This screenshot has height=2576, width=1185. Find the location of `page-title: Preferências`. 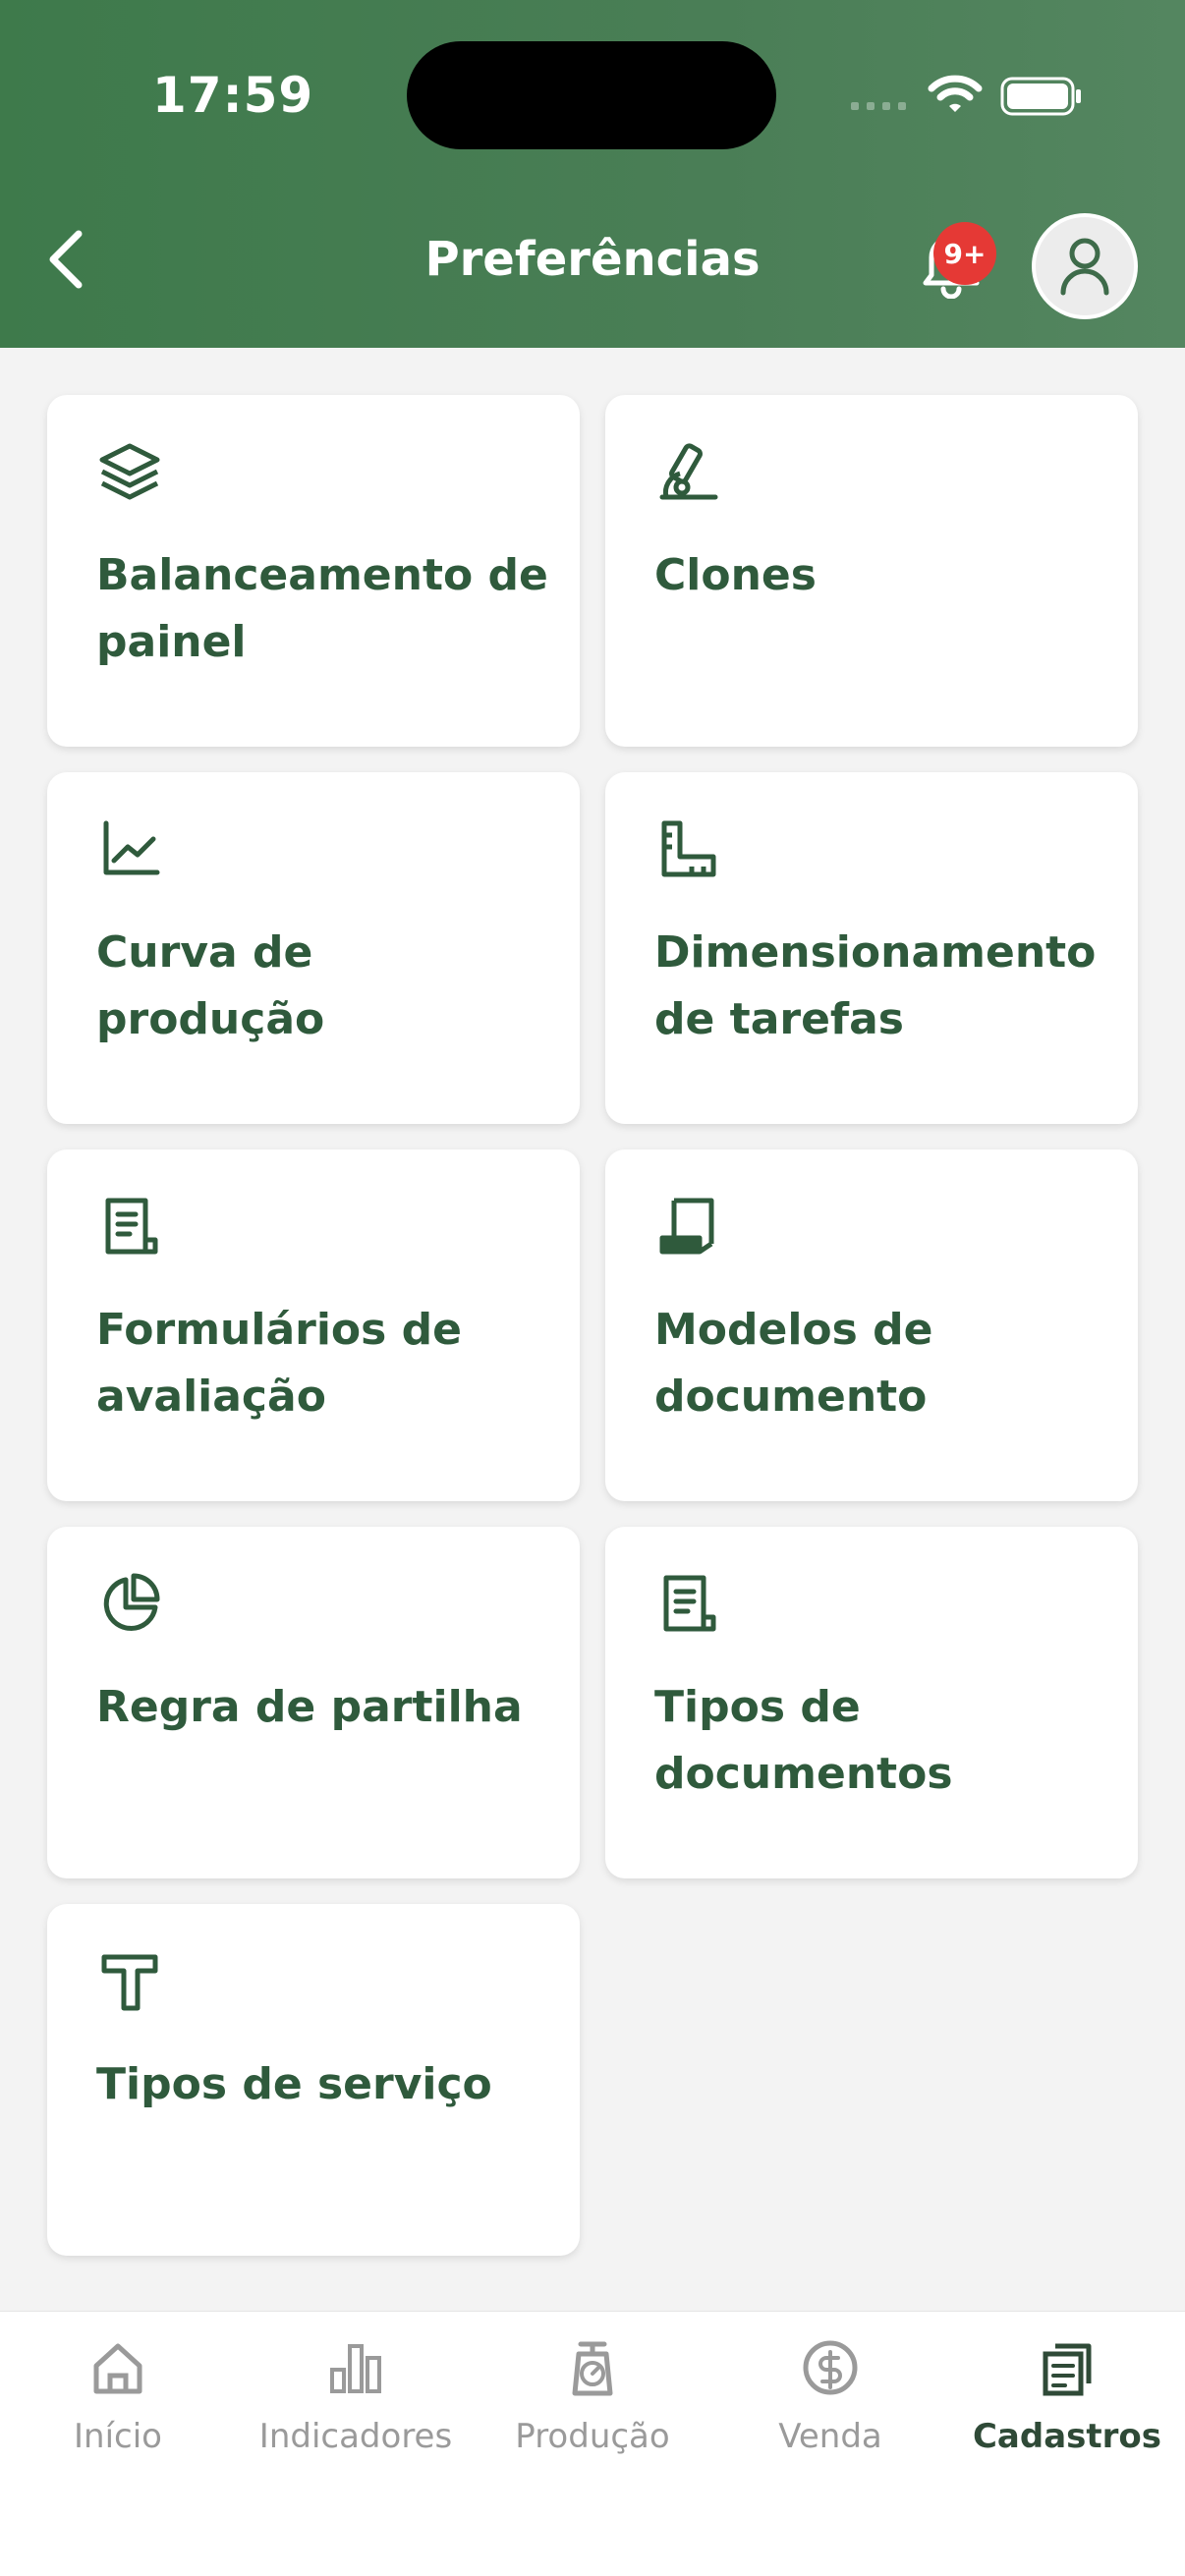

page-title: Preferências is located at coordinates (592, 259).